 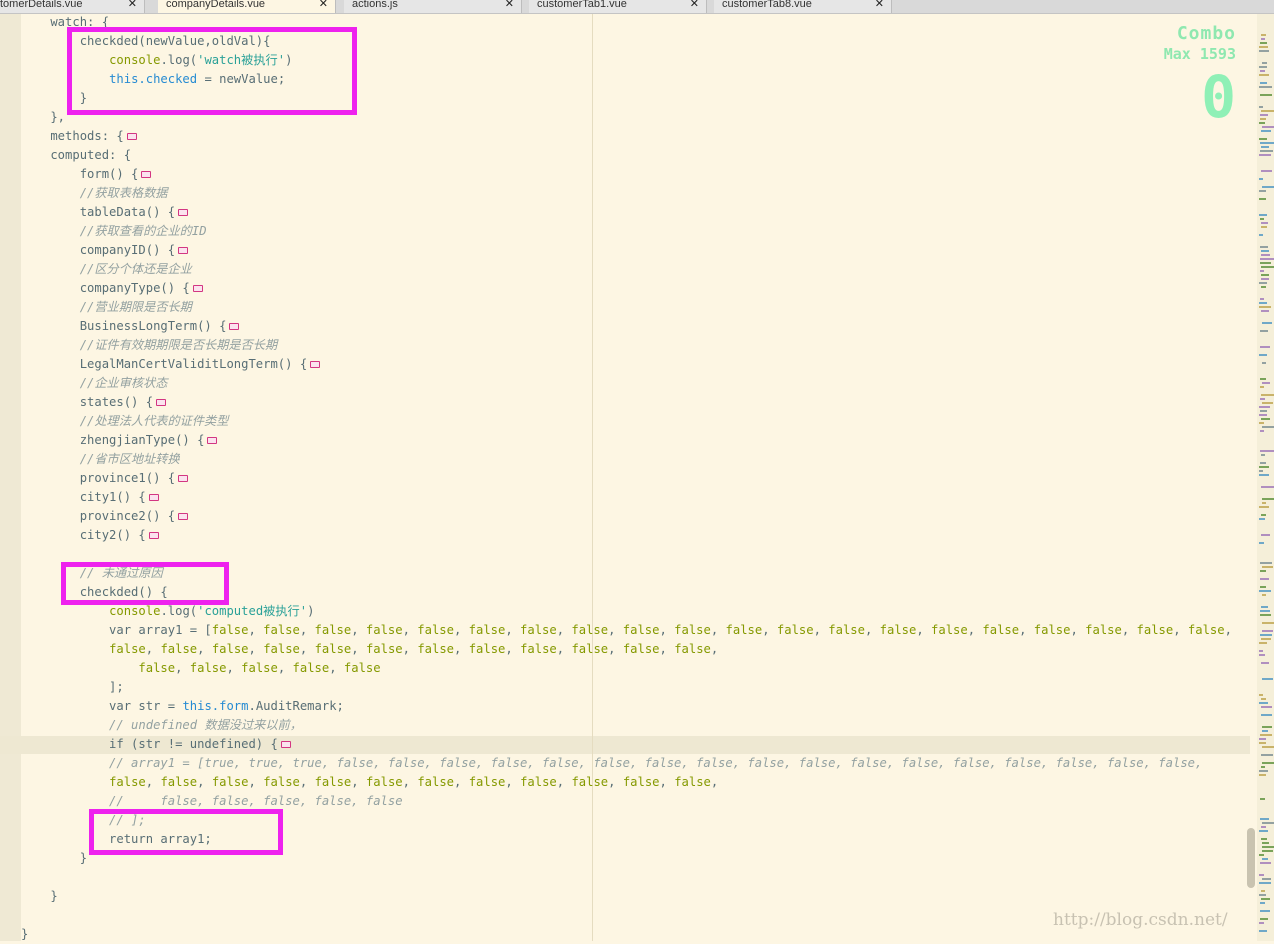 I want to click on tab-company-details: companyDetails.vue ✕, so click(x=247, y=6).